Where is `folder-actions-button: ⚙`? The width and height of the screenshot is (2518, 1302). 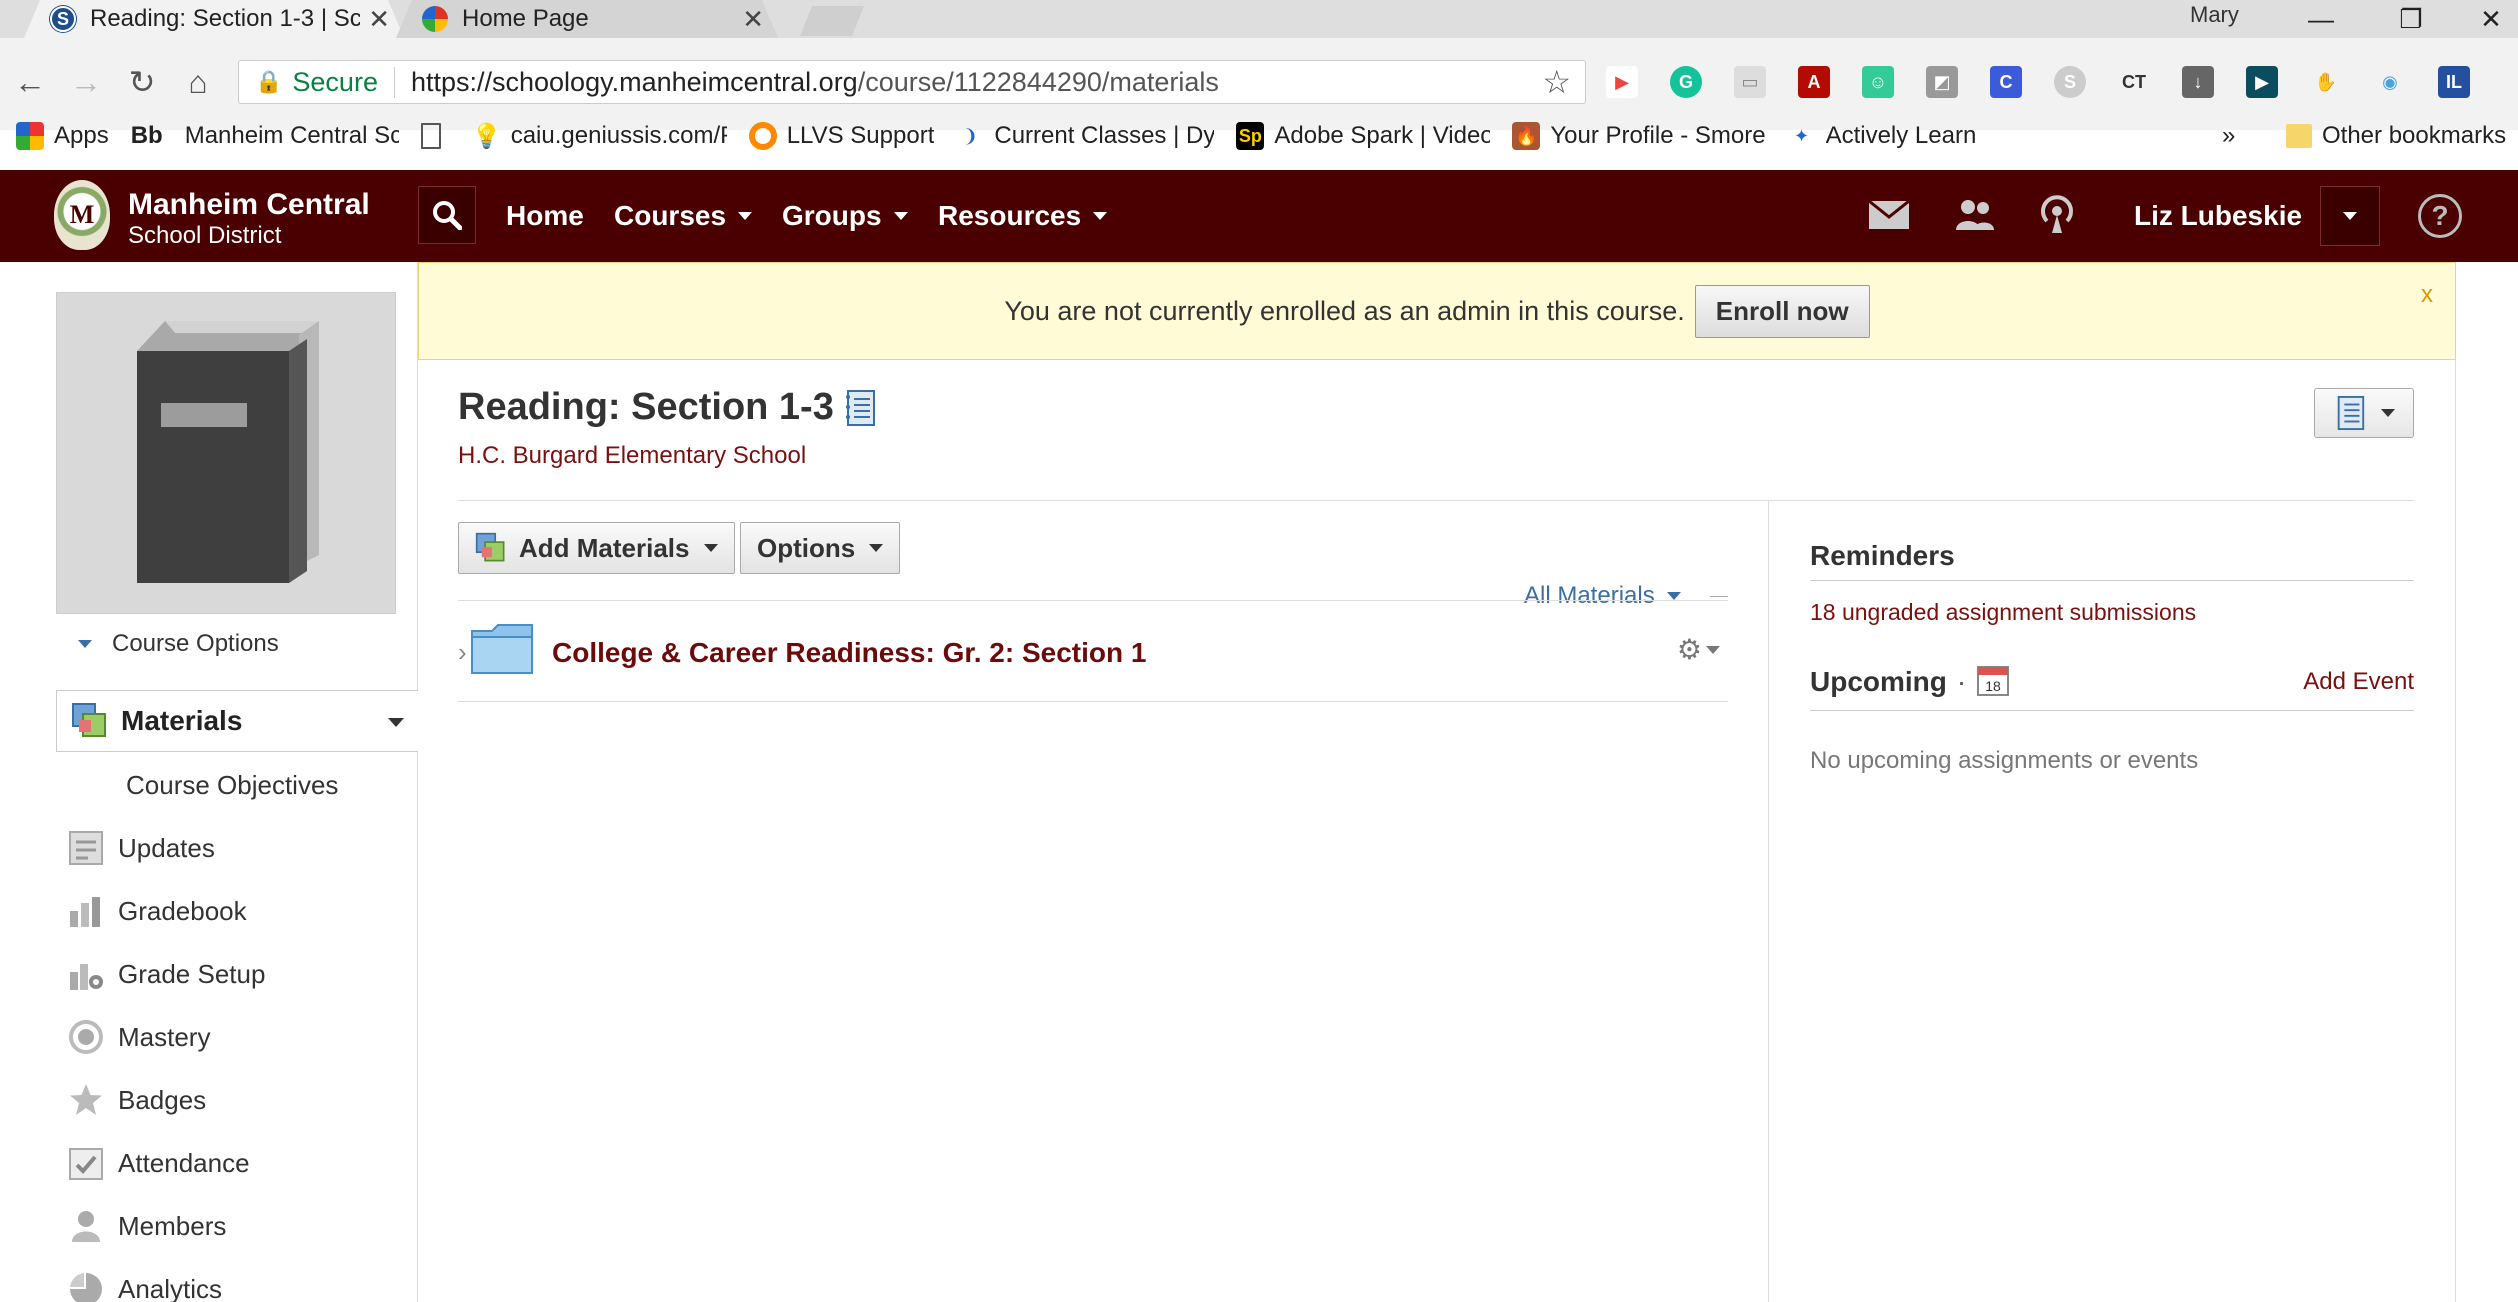 folder-actions-button: ⚙ is located at coordinates (1698, 649).